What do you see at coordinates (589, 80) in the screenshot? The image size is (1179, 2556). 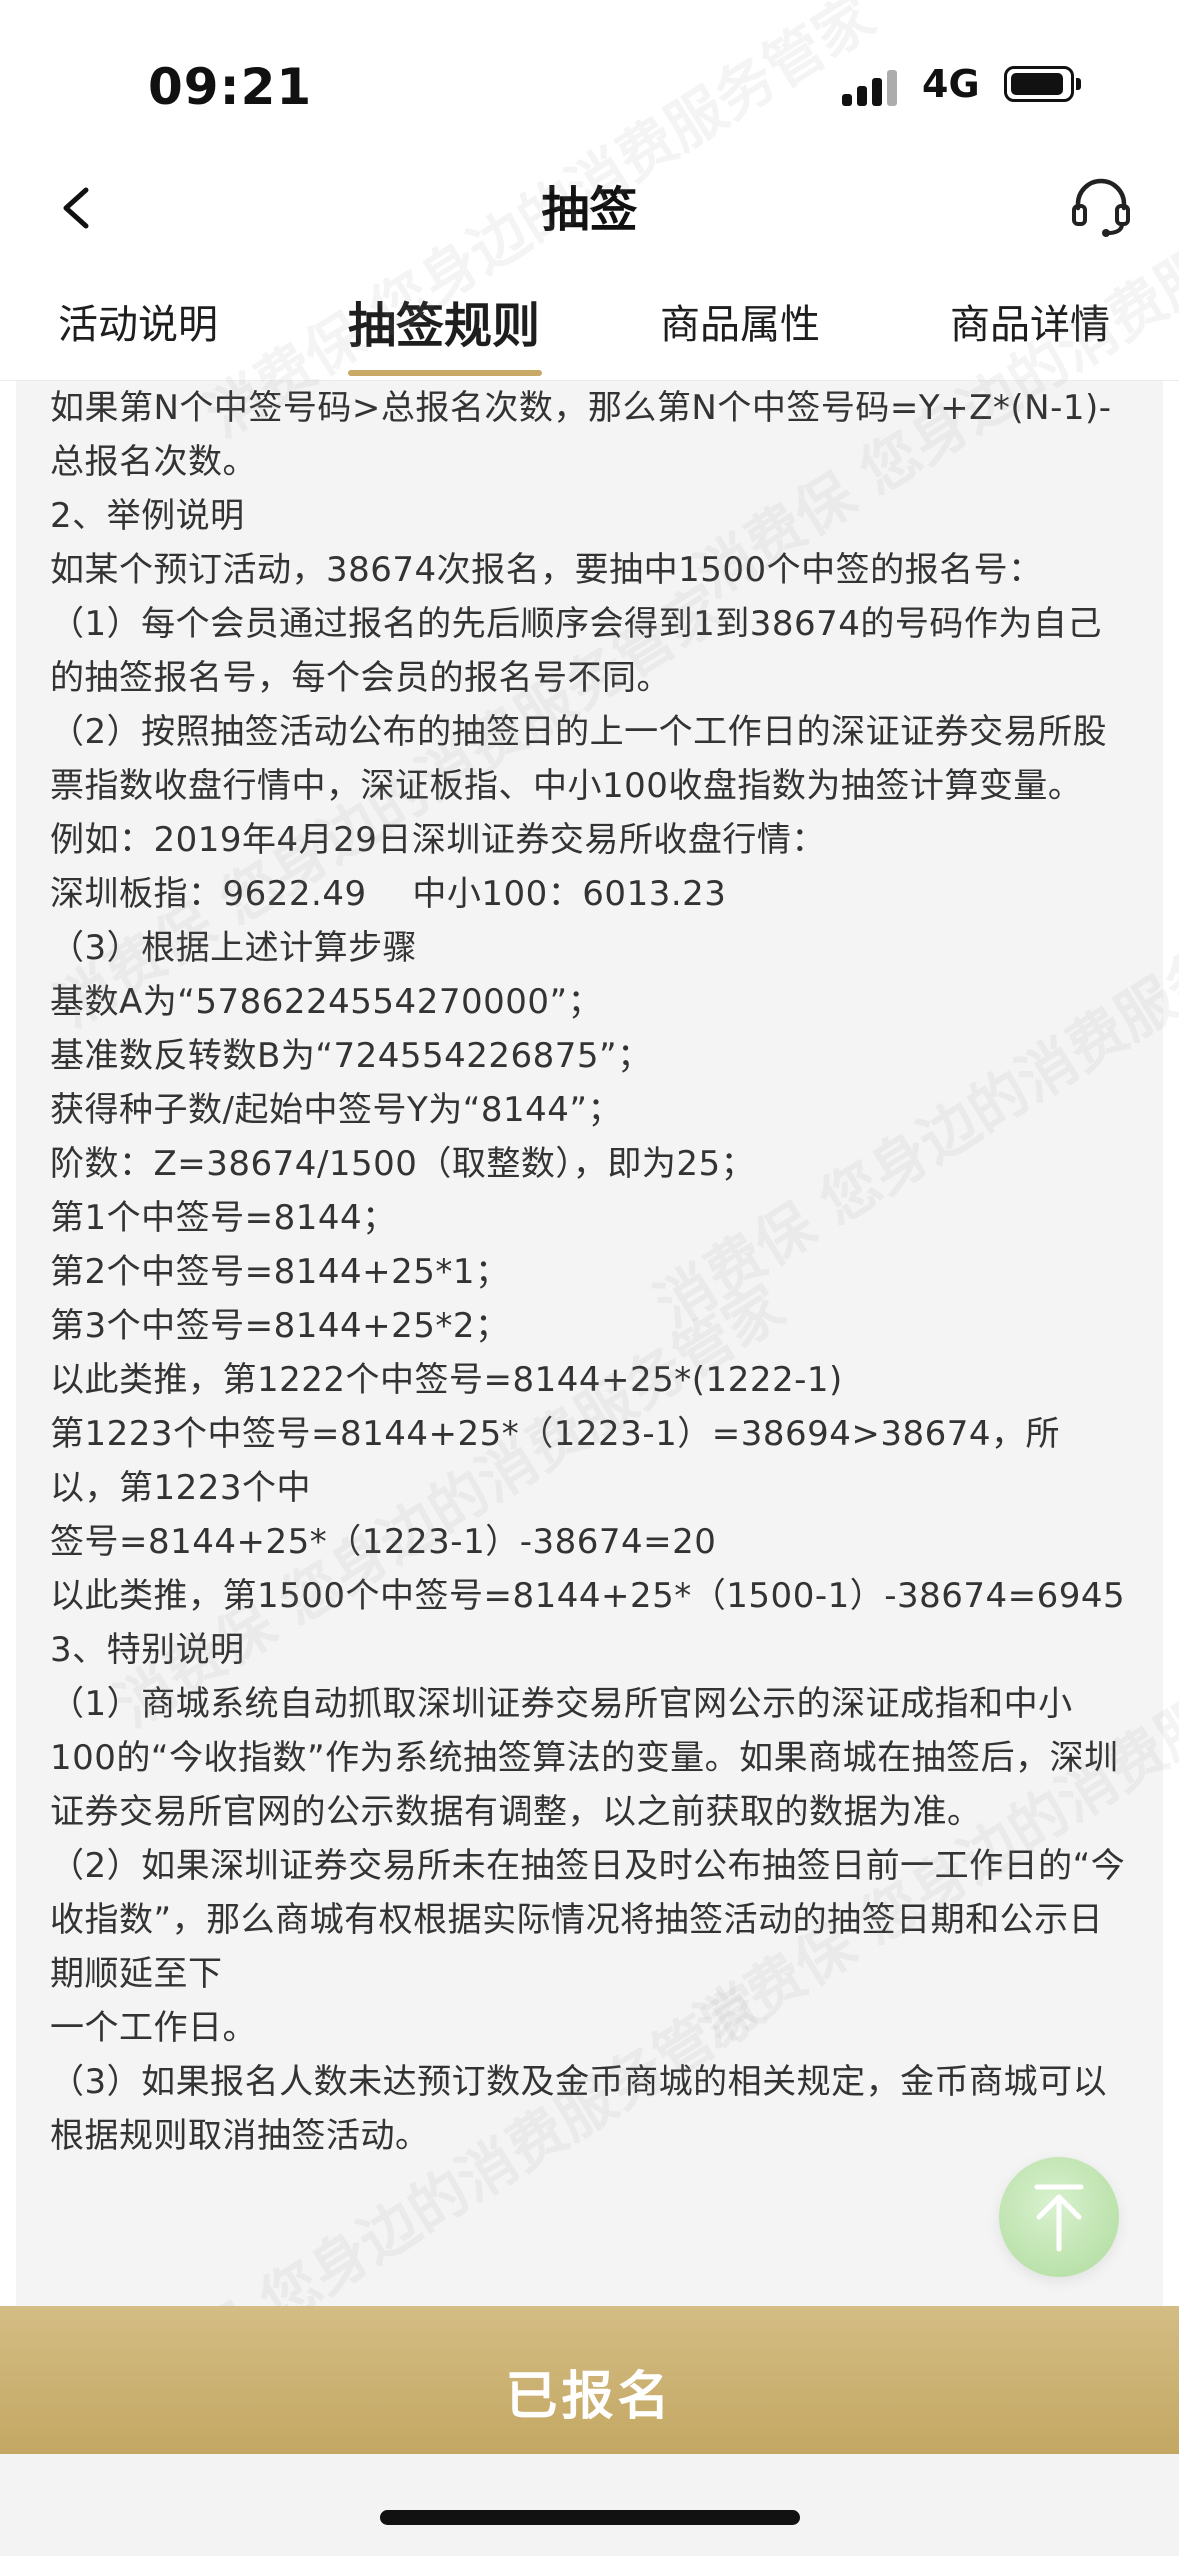 I see `status-bar: 09:21 4G` at bounding box center [589, 80].